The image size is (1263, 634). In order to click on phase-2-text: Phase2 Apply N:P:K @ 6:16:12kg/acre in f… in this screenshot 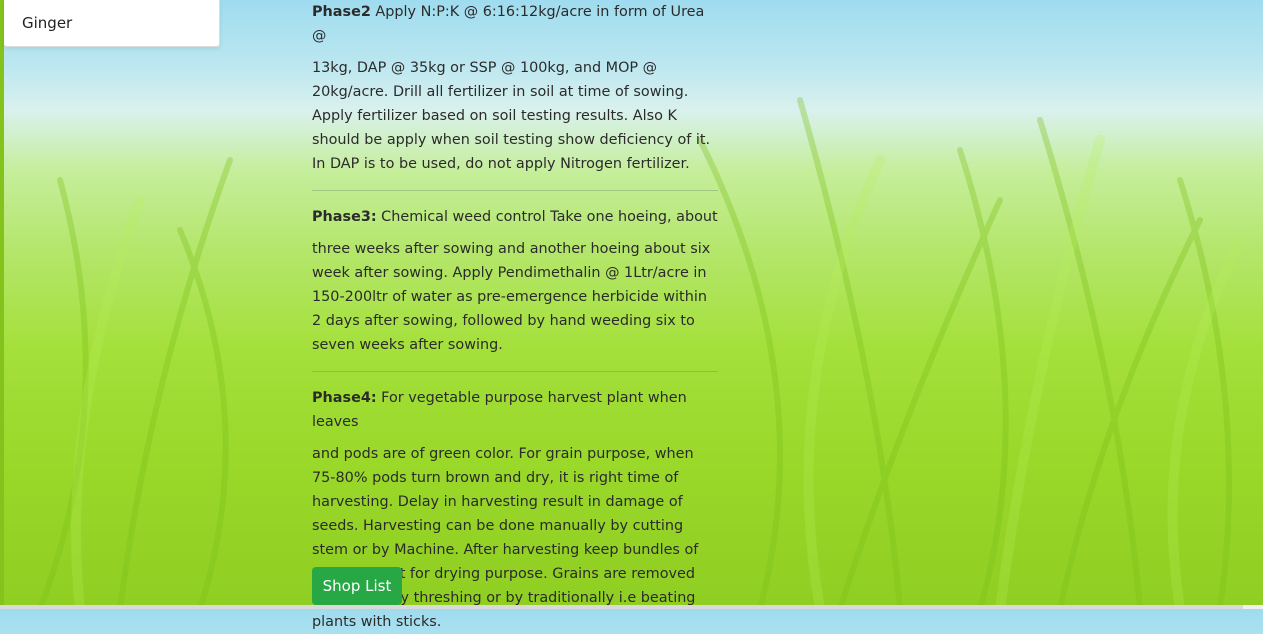, I will do `click(516, 88)`.